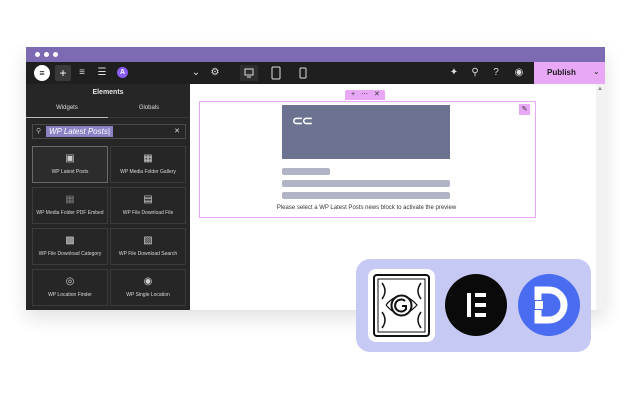 The image size is (630, 400). What do you see at coordinates (122, 72) in the screenshot?
I see `avatar: A` at bounding box center [122, 72].